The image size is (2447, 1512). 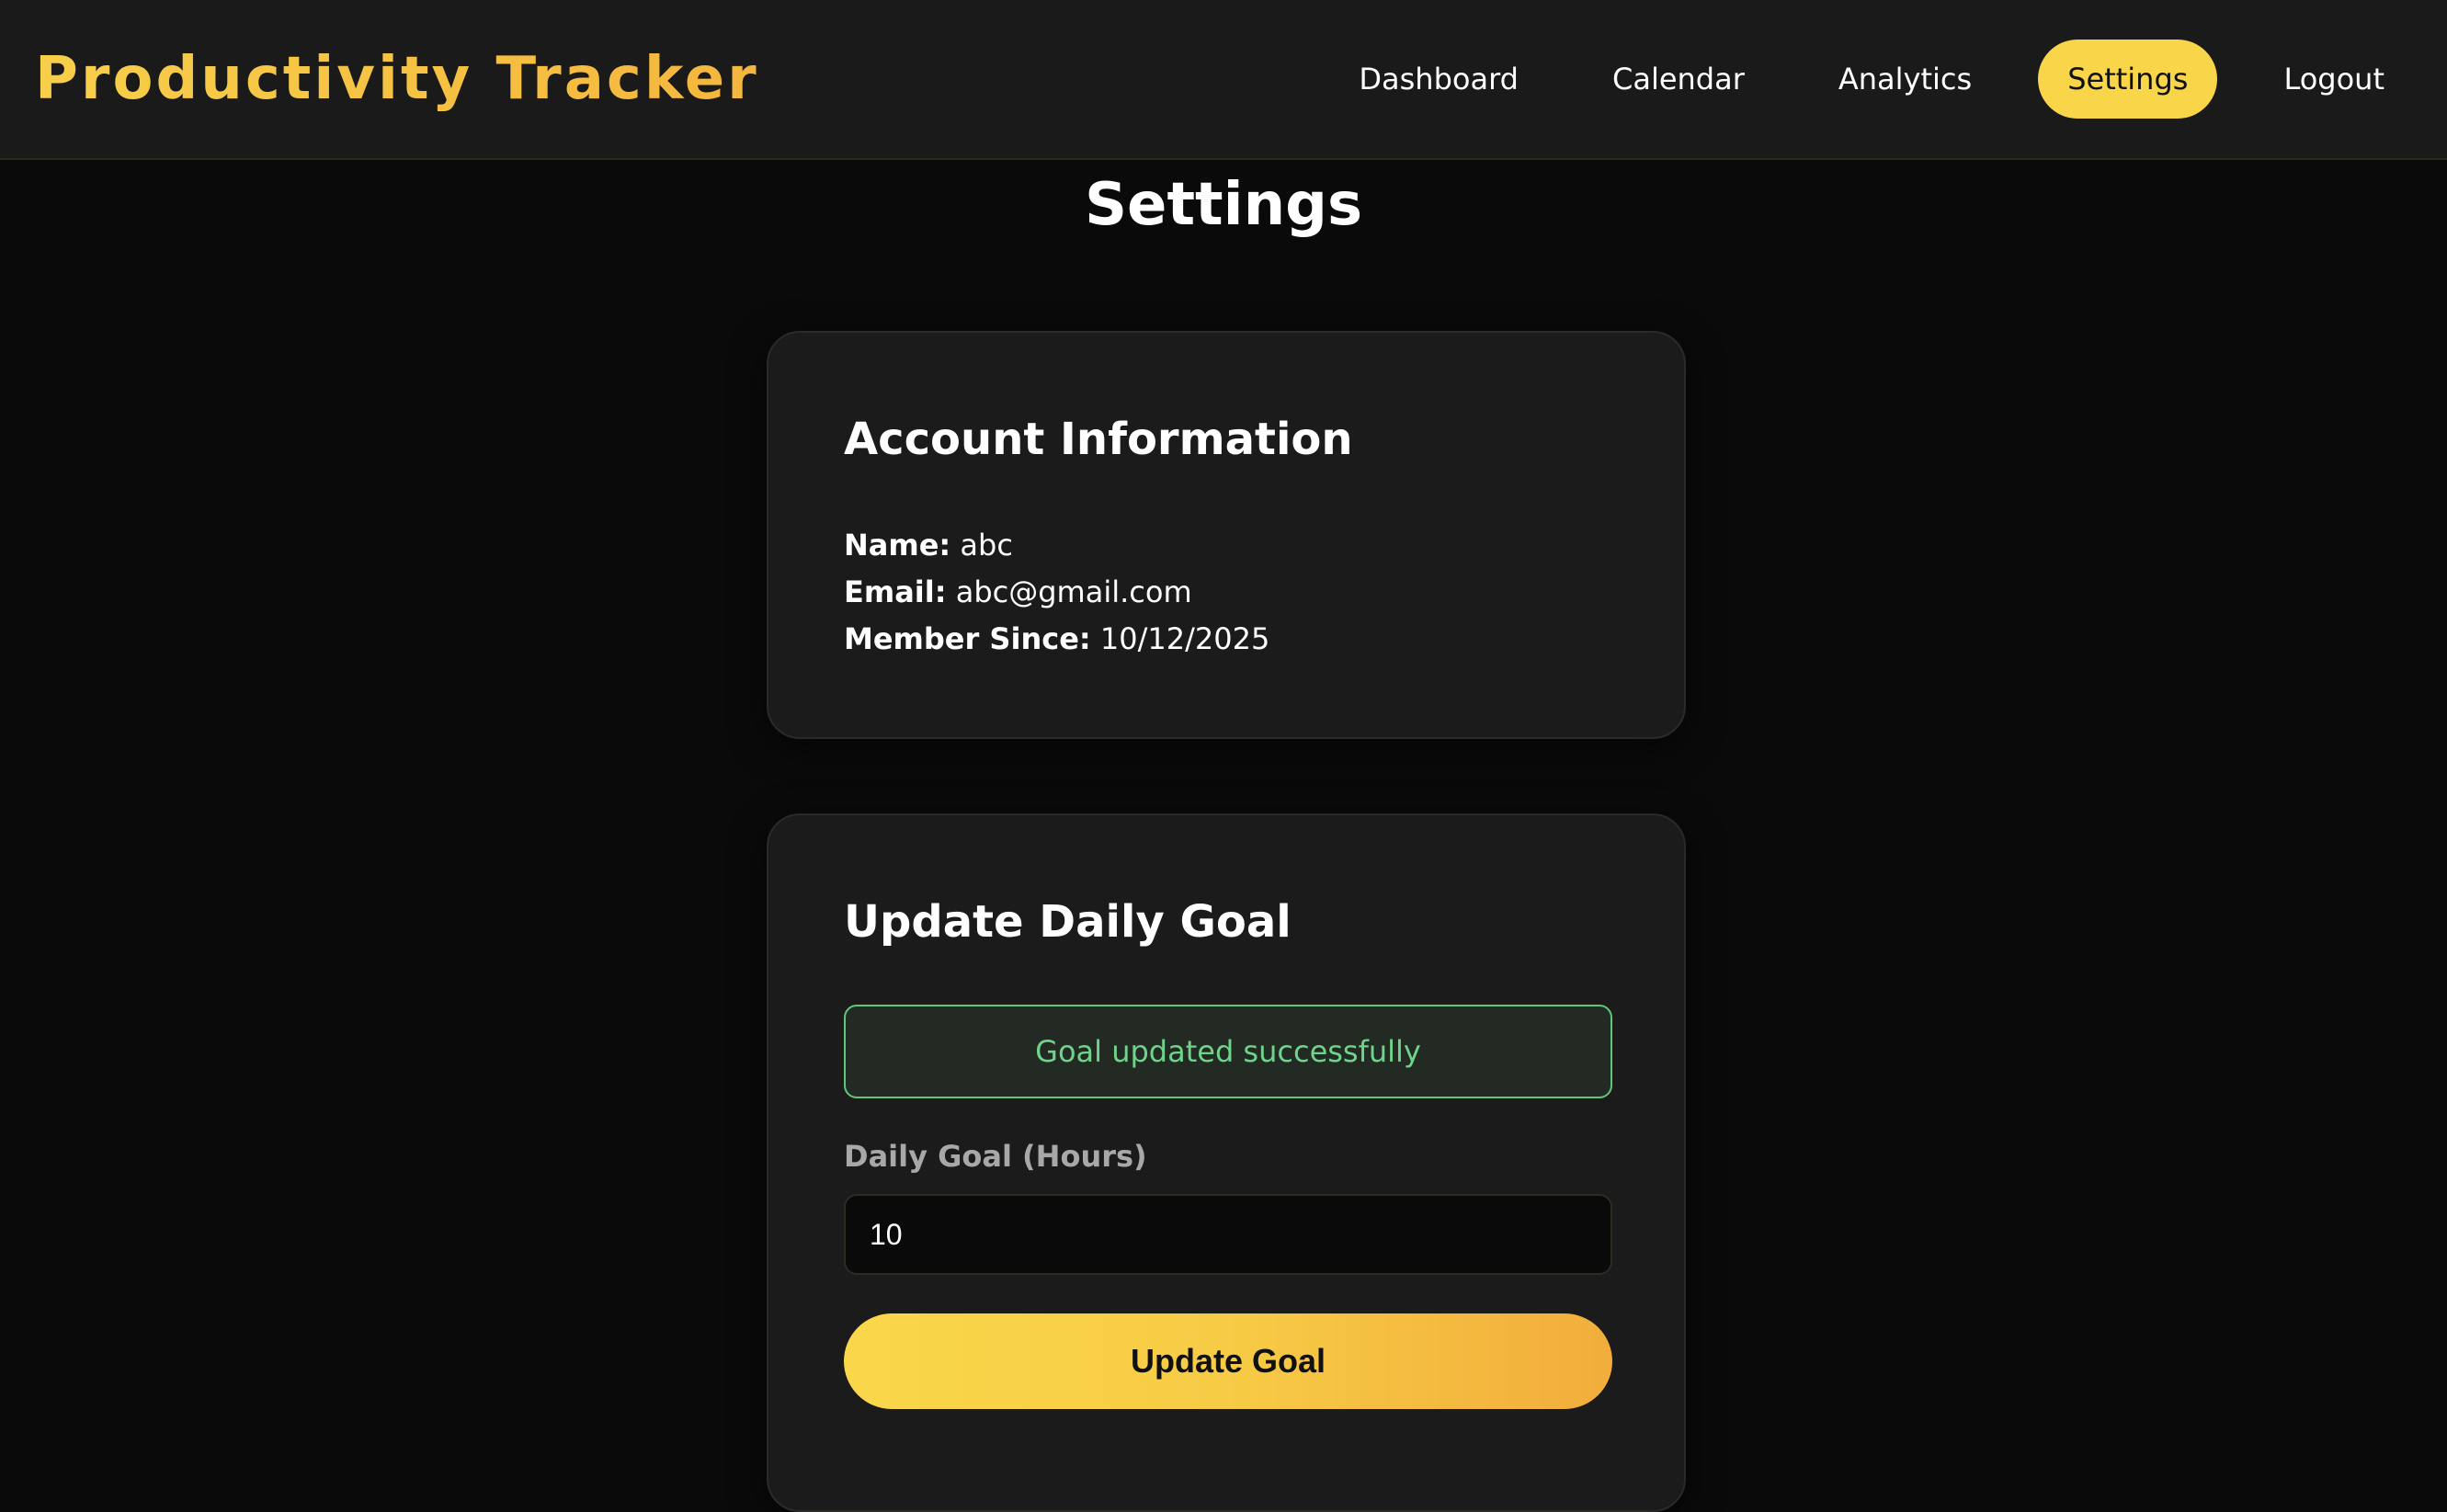 I want to click on nav-item-logout: Logout, so click(x=2334, y=79).